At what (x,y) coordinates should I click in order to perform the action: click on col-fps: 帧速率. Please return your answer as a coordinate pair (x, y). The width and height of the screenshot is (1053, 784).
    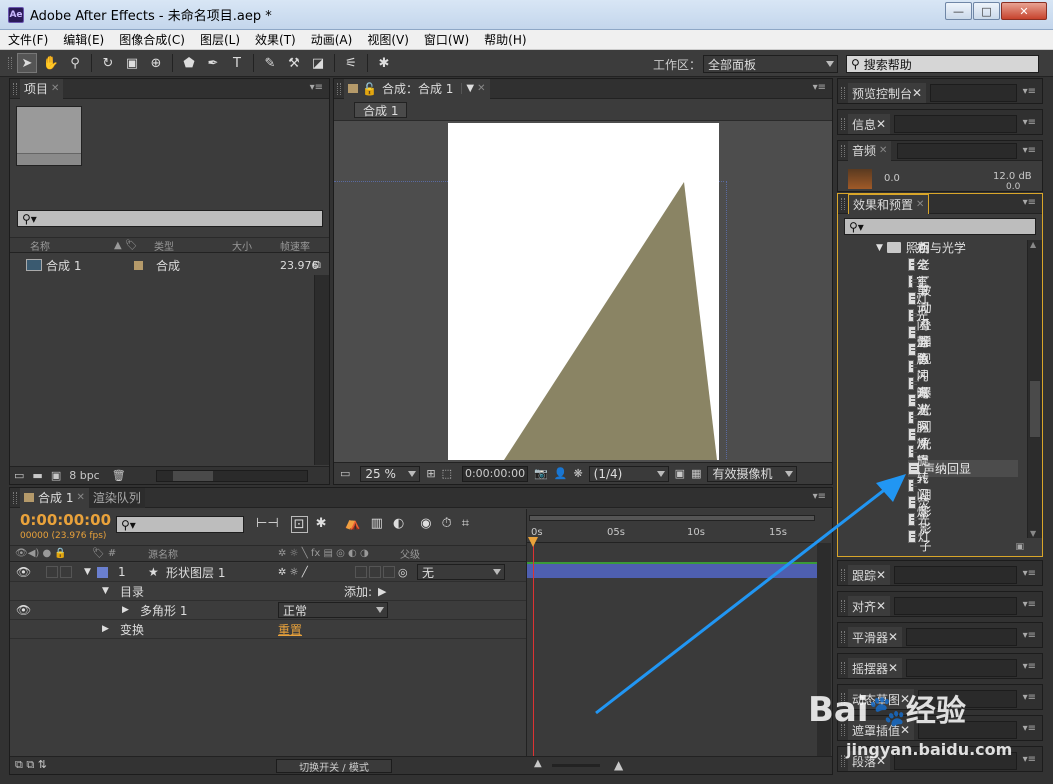
    Looking at the image, I should click on (295, 245).